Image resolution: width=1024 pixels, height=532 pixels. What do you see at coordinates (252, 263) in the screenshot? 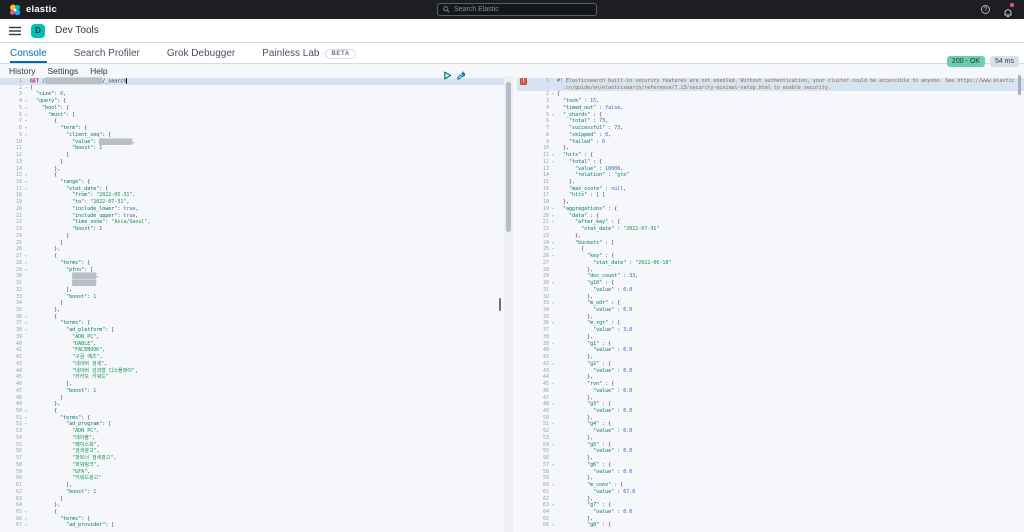
I see `code-line: 28 ▾ "terms": {` at bounding box center [252, 263].